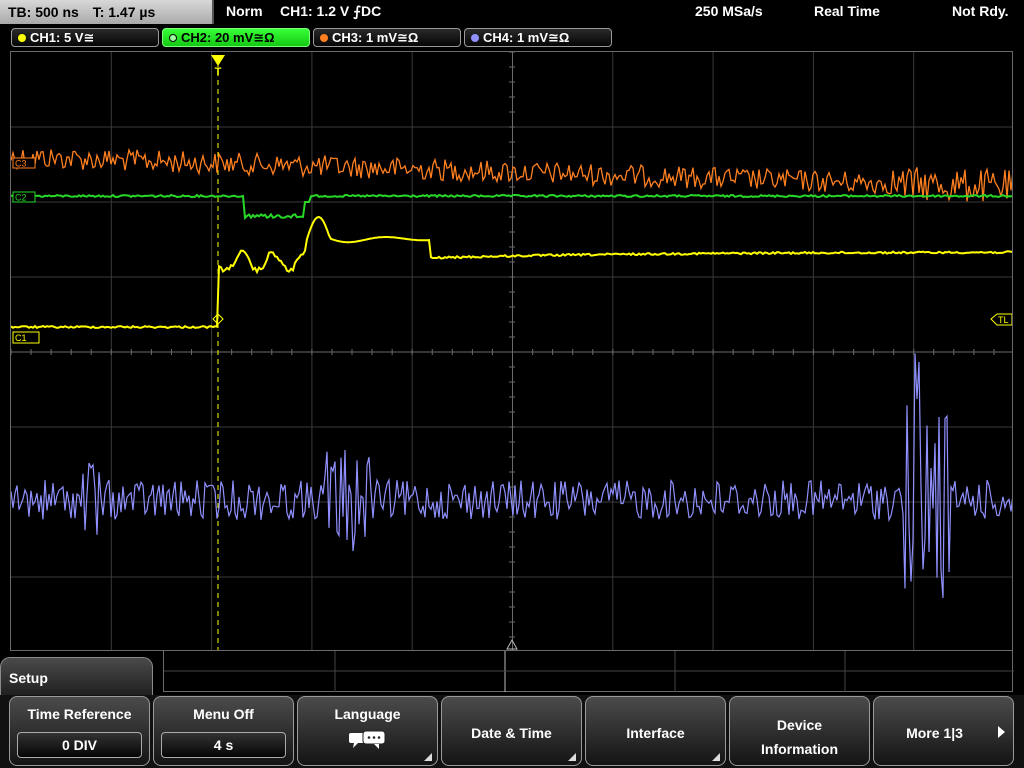 Image resolution: width=1024 pixels, height=768 pixels. What do you see at coordinates (79, 745) in the screenshot?
I see `time-reference-value: 0 DIV` at bounding box center [79, 745].